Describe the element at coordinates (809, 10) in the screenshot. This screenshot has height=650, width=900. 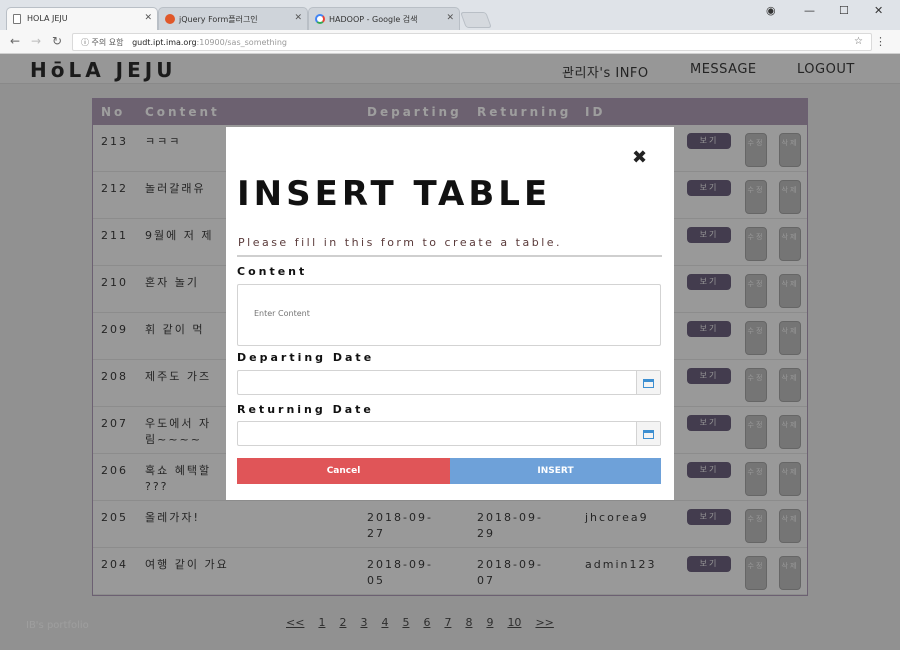
I see `minimize-icon: —` at that location.